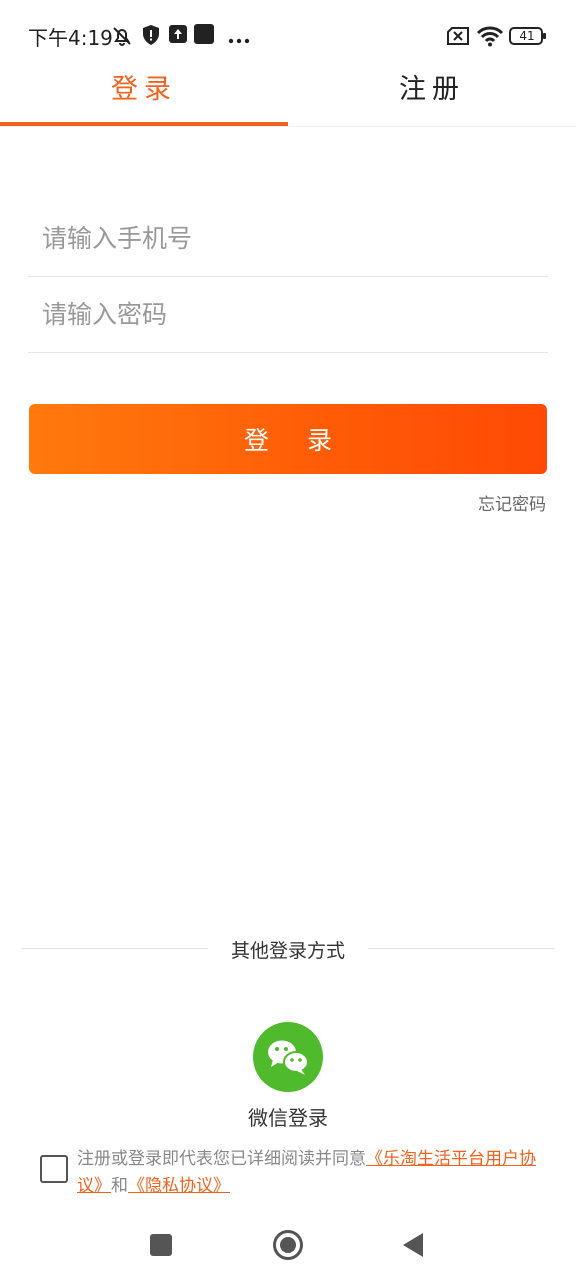 The image size is (576, 1280). I want to click on battery-icon: 41, so click(528, 36).